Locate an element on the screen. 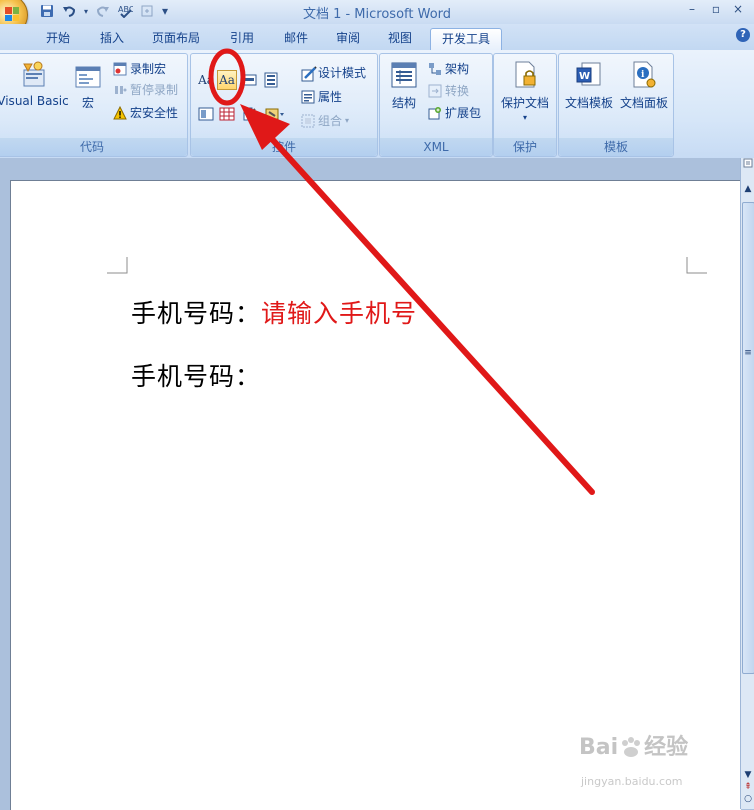 Image resolution: width=754 pixels, height=810 pixels. browse-object-icon: ○ is located at coordinates (747, 800).